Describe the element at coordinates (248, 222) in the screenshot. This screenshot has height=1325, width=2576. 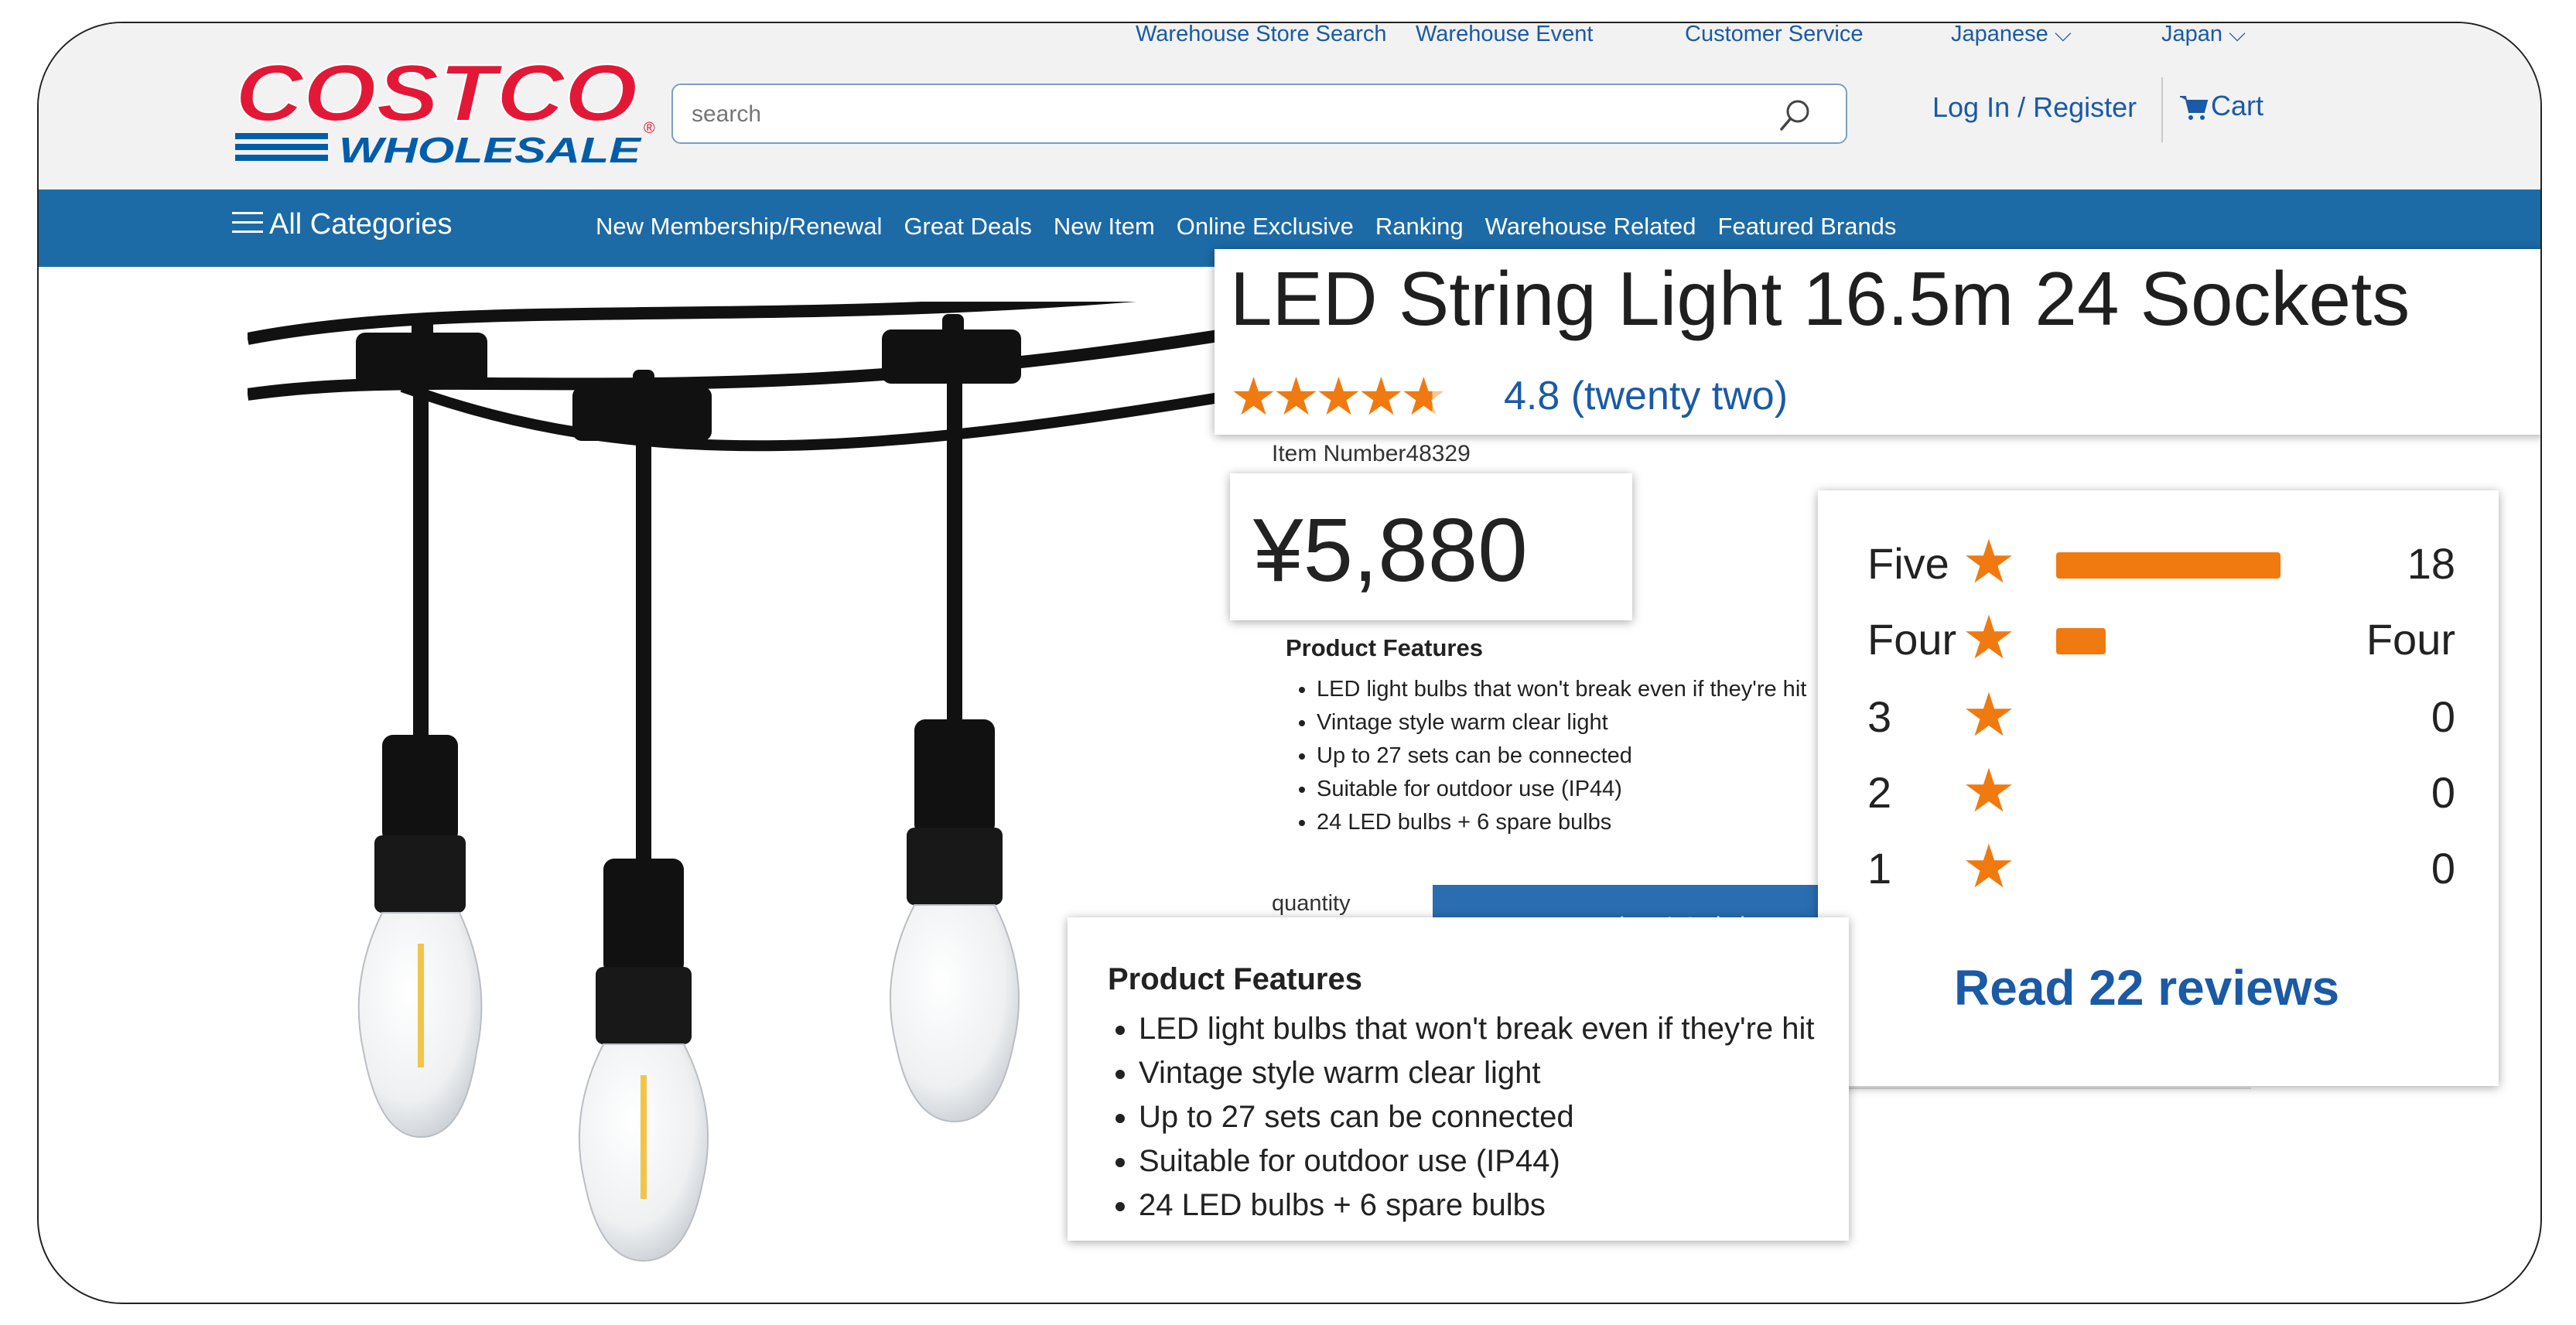
I see `hamburger-icon` at that location.